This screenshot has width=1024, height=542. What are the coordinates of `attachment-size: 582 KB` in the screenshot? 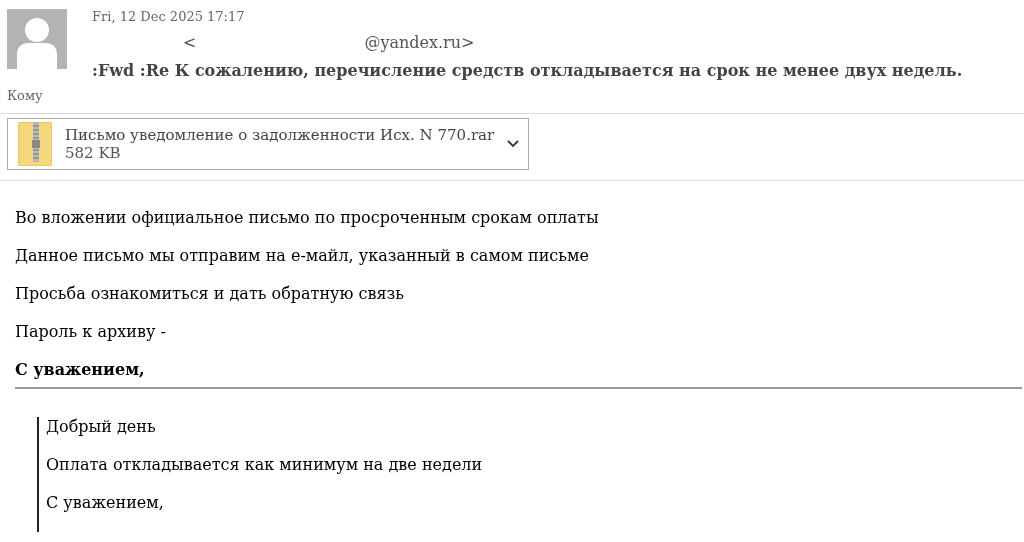 It's located at (93, 153).